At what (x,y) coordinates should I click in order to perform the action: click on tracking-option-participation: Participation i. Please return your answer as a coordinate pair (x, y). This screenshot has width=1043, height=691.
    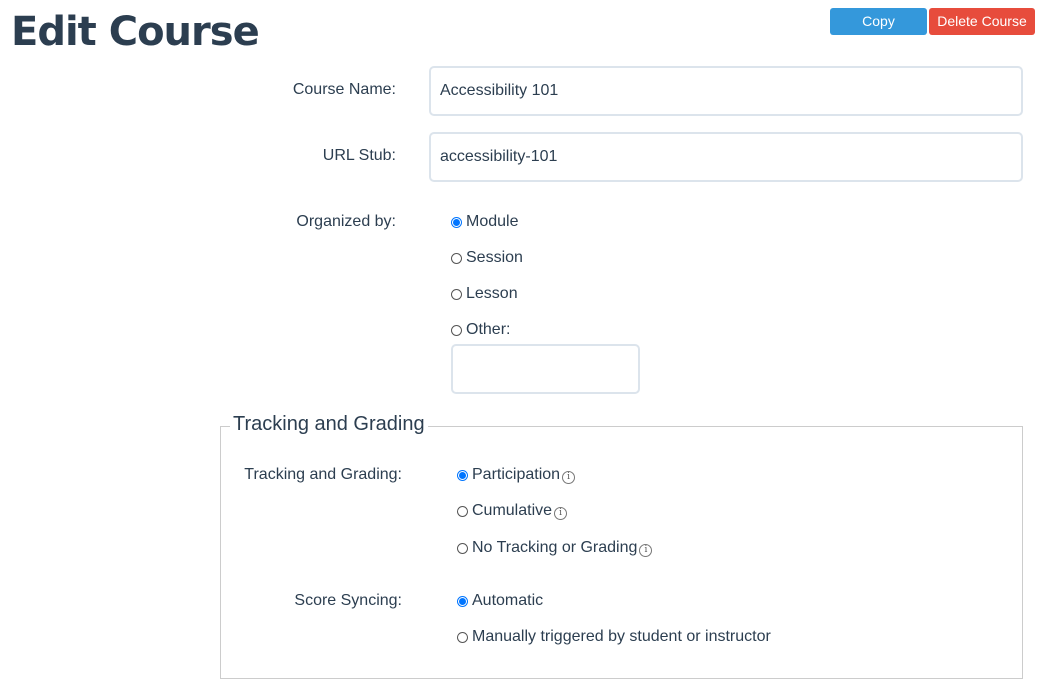
    Looking at the image, I should click on (516, 475).